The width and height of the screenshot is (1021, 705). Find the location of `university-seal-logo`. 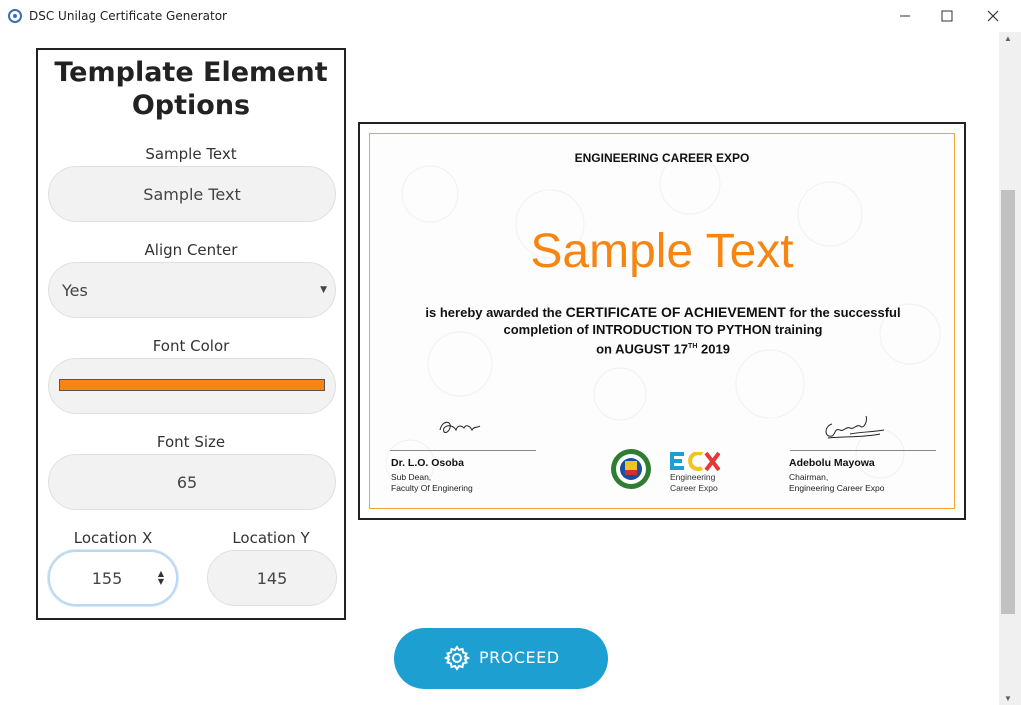

university-seal-logo is located at coordinates (631, 469).